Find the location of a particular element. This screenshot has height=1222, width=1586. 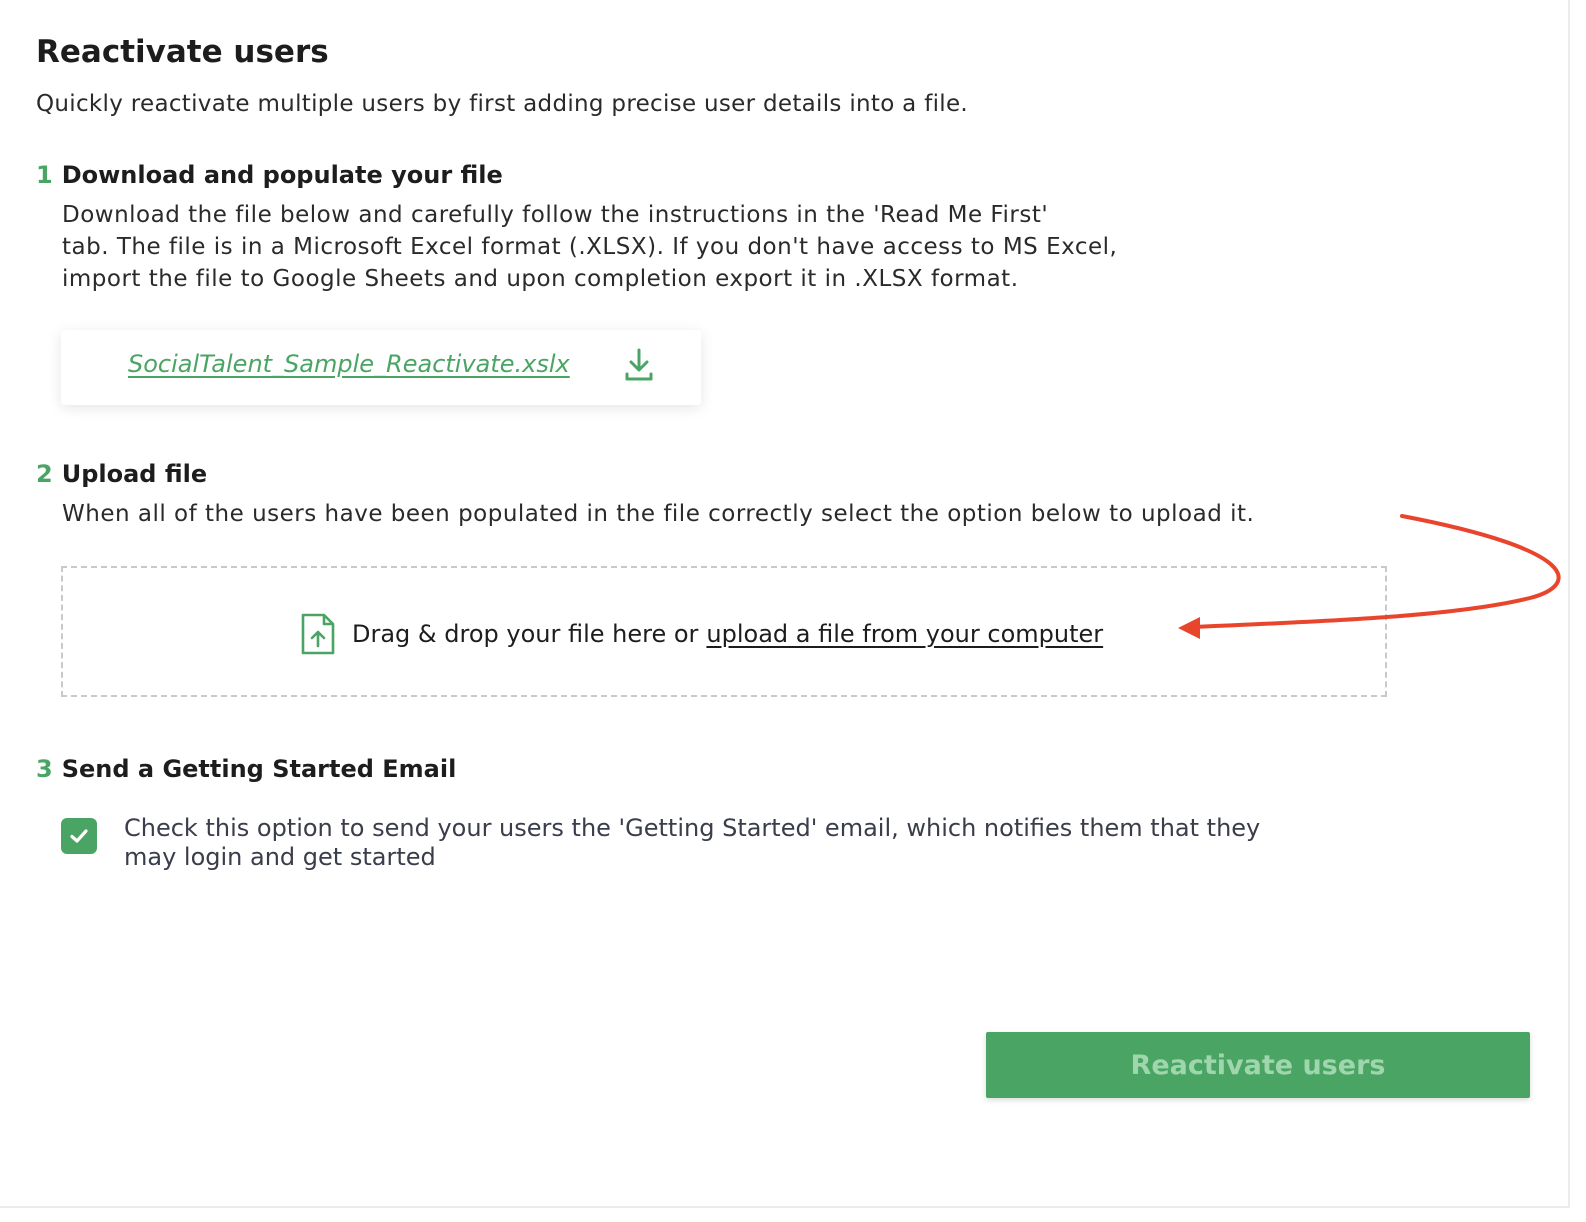

page-title: Reactivate users is located at coordinates (182, 52).